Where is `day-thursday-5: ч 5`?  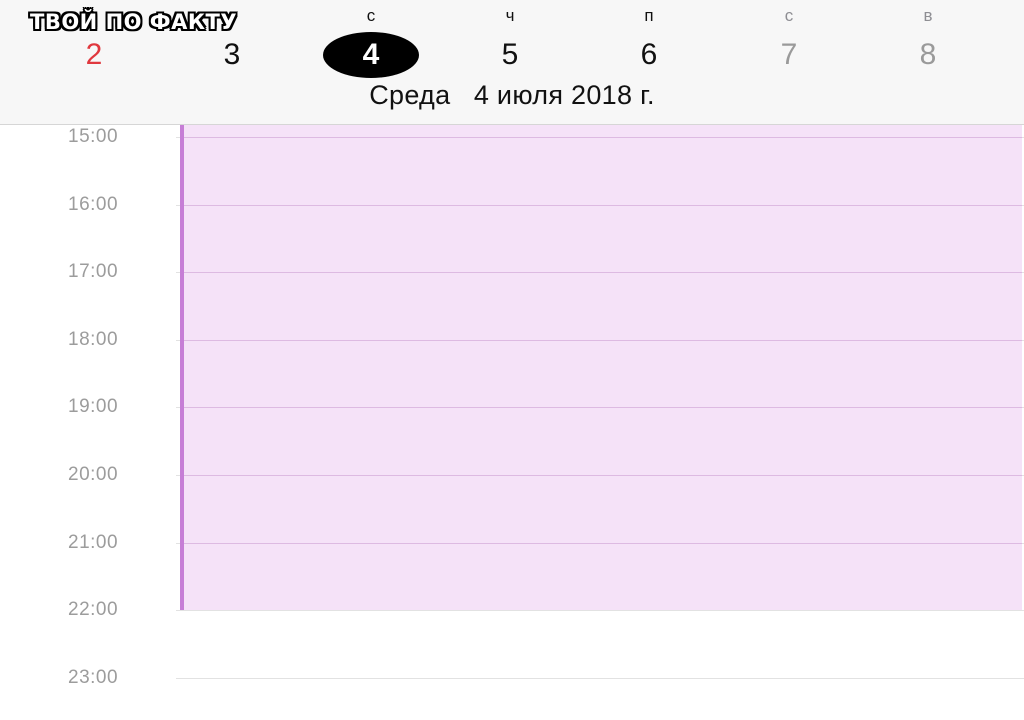 day-thursday-5: ч 5 is located at coordinates (510, 41).